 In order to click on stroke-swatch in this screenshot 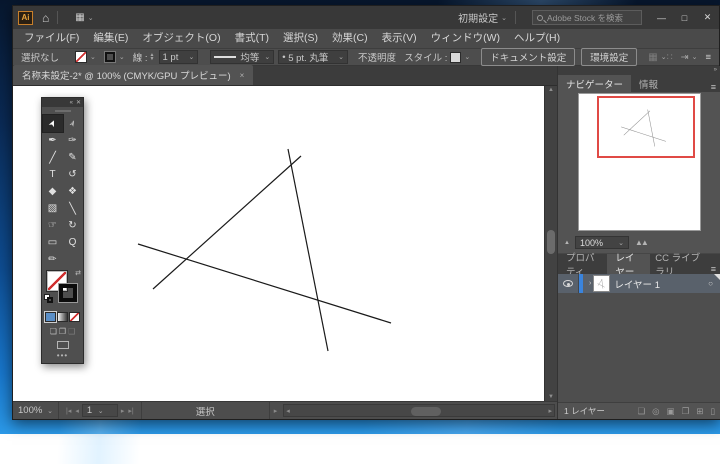, I will do `click(110, 57)`.